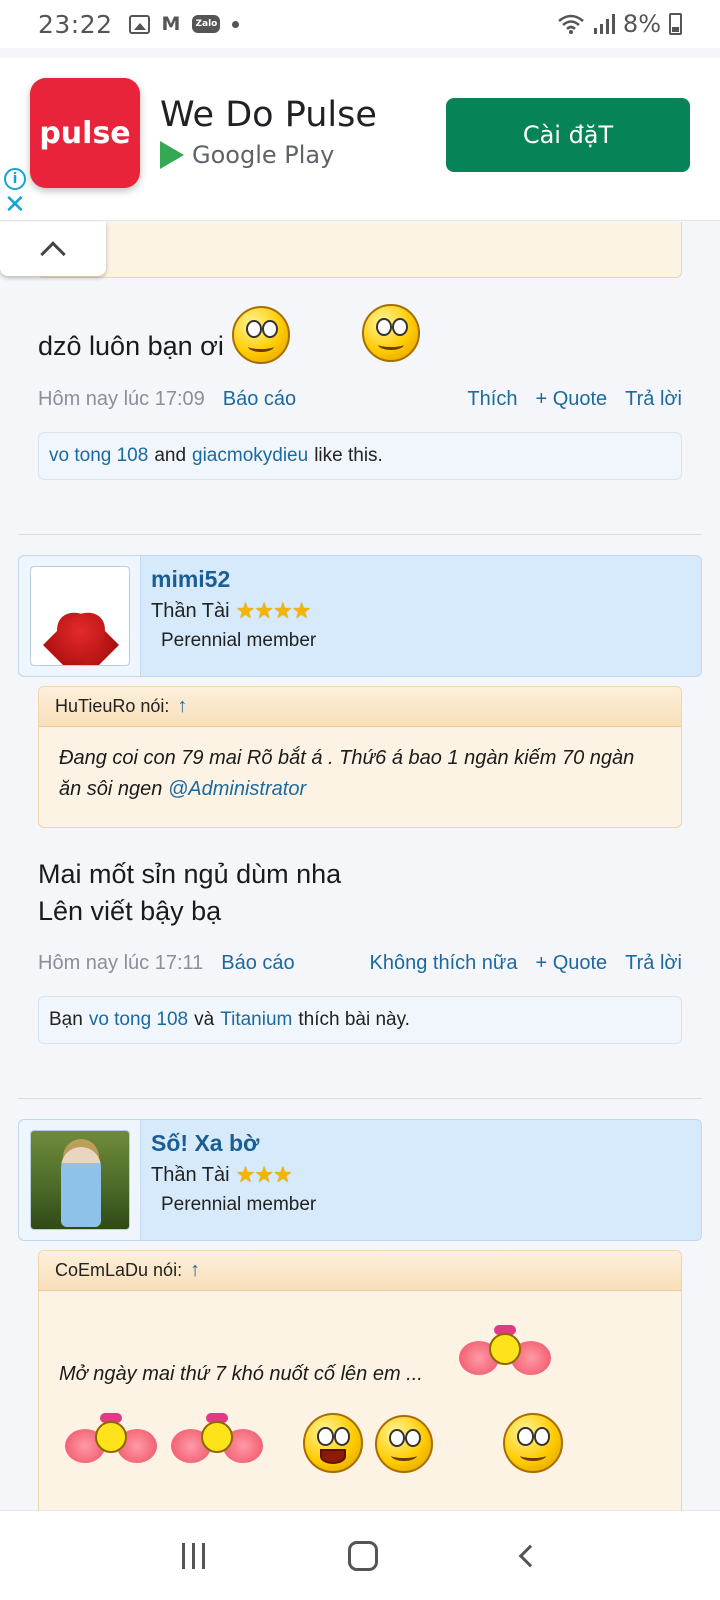  What do you see at coordinates (189, 893) in the screenshot?
I see `post-message: Mai mốt sỉn ngủ dùm nha Lên viết bậy bạ` at bounding box center [189, 893].